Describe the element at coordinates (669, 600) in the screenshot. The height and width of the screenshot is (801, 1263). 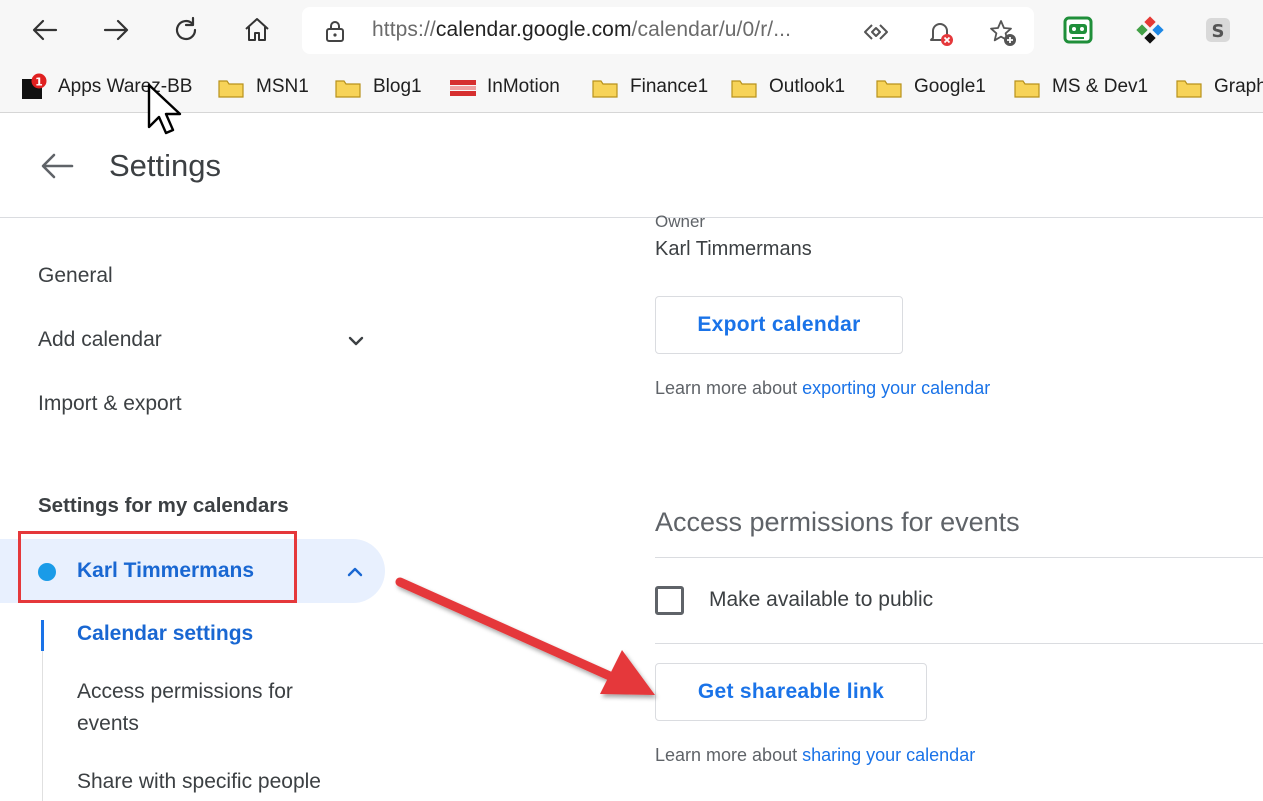
I see `make-public-checkbox` at that location.